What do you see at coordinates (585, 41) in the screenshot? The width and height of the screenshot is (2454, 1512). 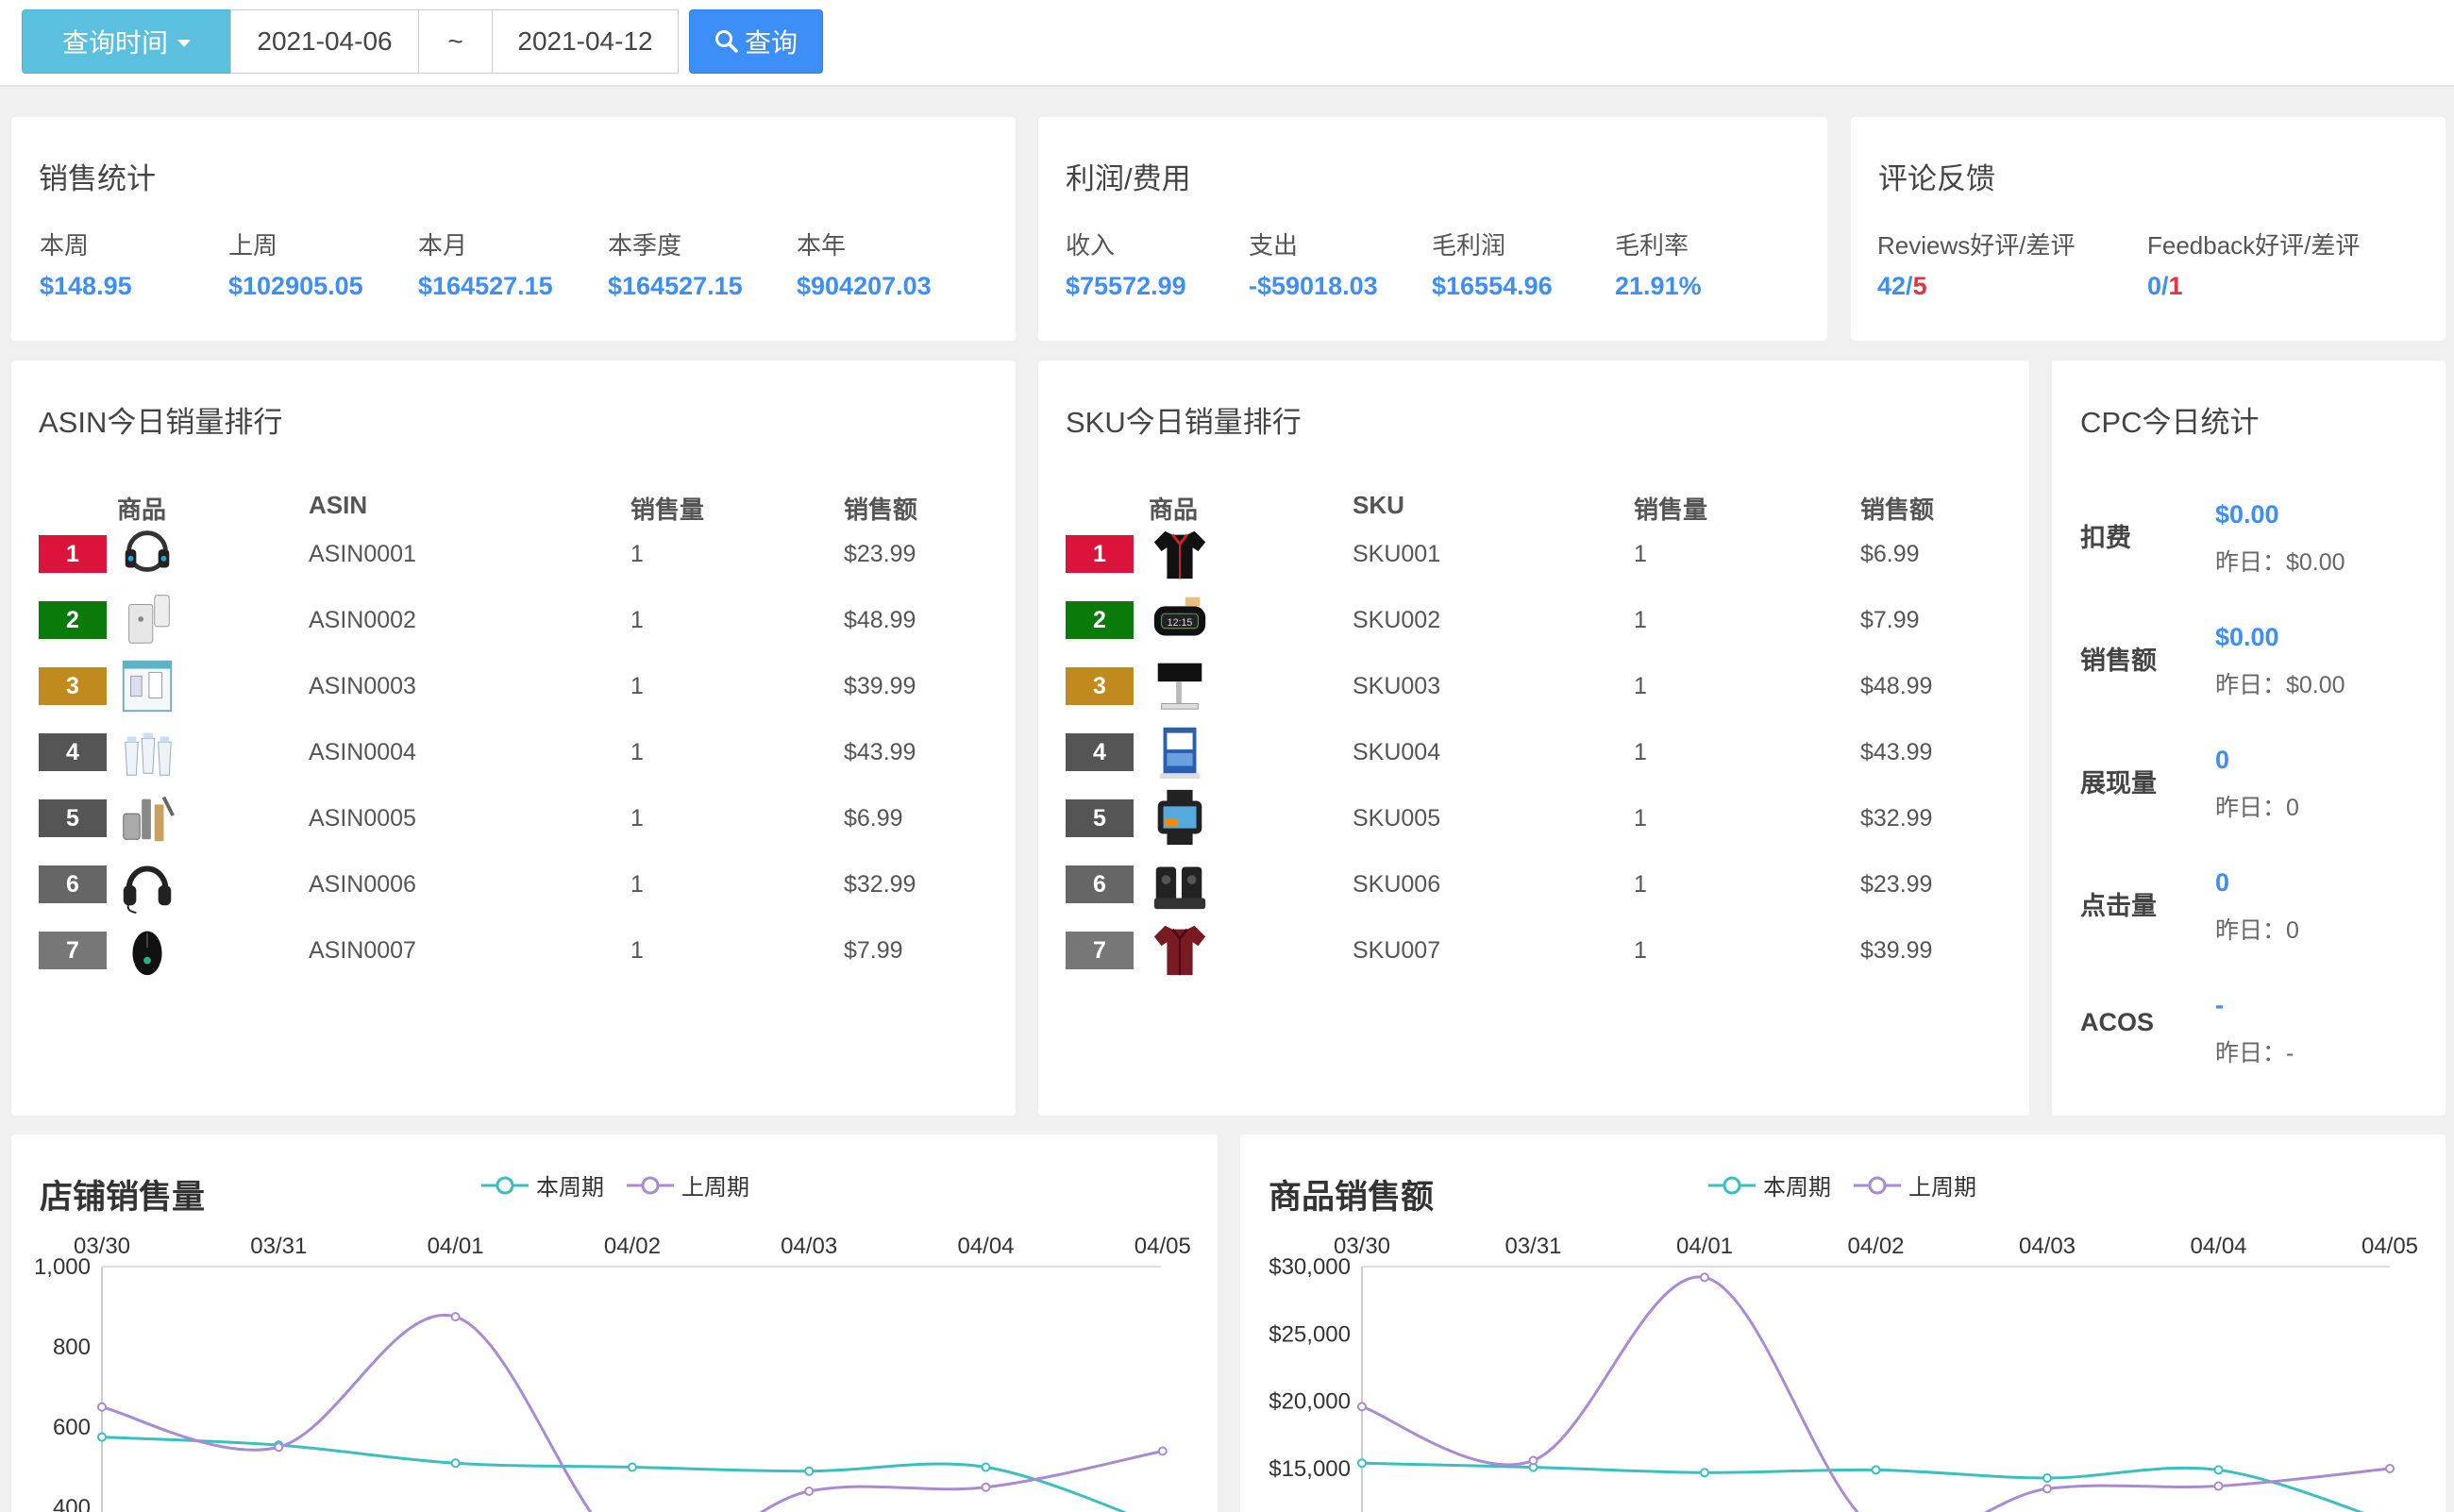 I see `date-to-input: 2021-04-12` at bounding box center [585, 41].